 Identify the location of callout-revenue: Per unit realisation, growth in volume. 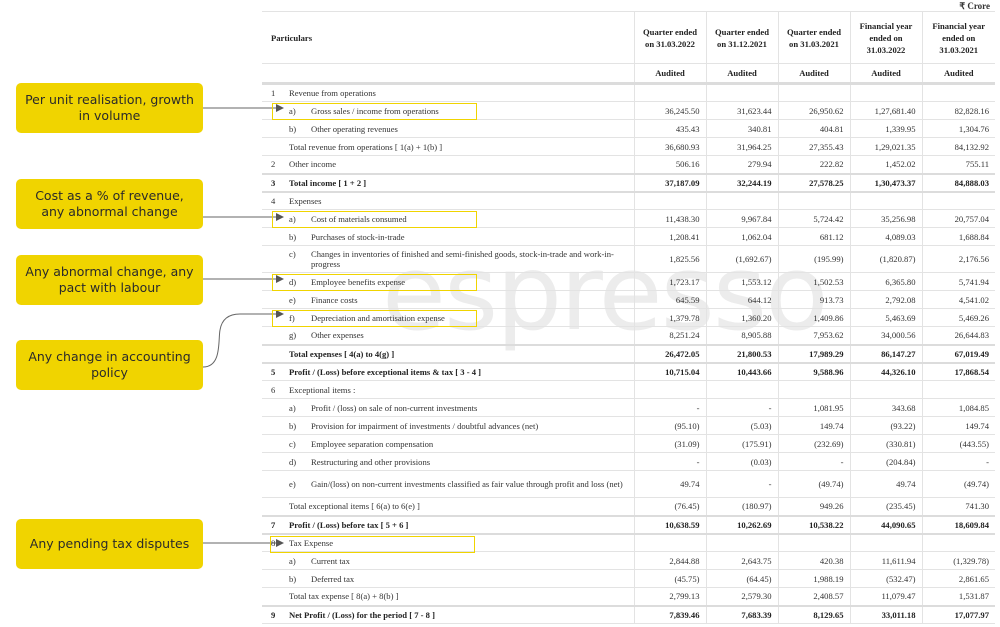
(109, 108).